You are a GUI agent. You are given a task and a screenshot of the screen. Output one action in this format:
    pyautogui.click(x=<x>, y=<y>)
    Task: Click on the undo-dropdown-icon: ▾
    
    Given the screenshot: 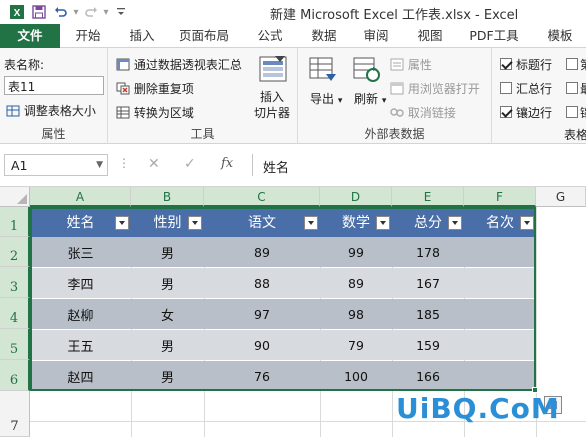 What is the action you would take?
    pyautogui.click(x=76, y=12)
    